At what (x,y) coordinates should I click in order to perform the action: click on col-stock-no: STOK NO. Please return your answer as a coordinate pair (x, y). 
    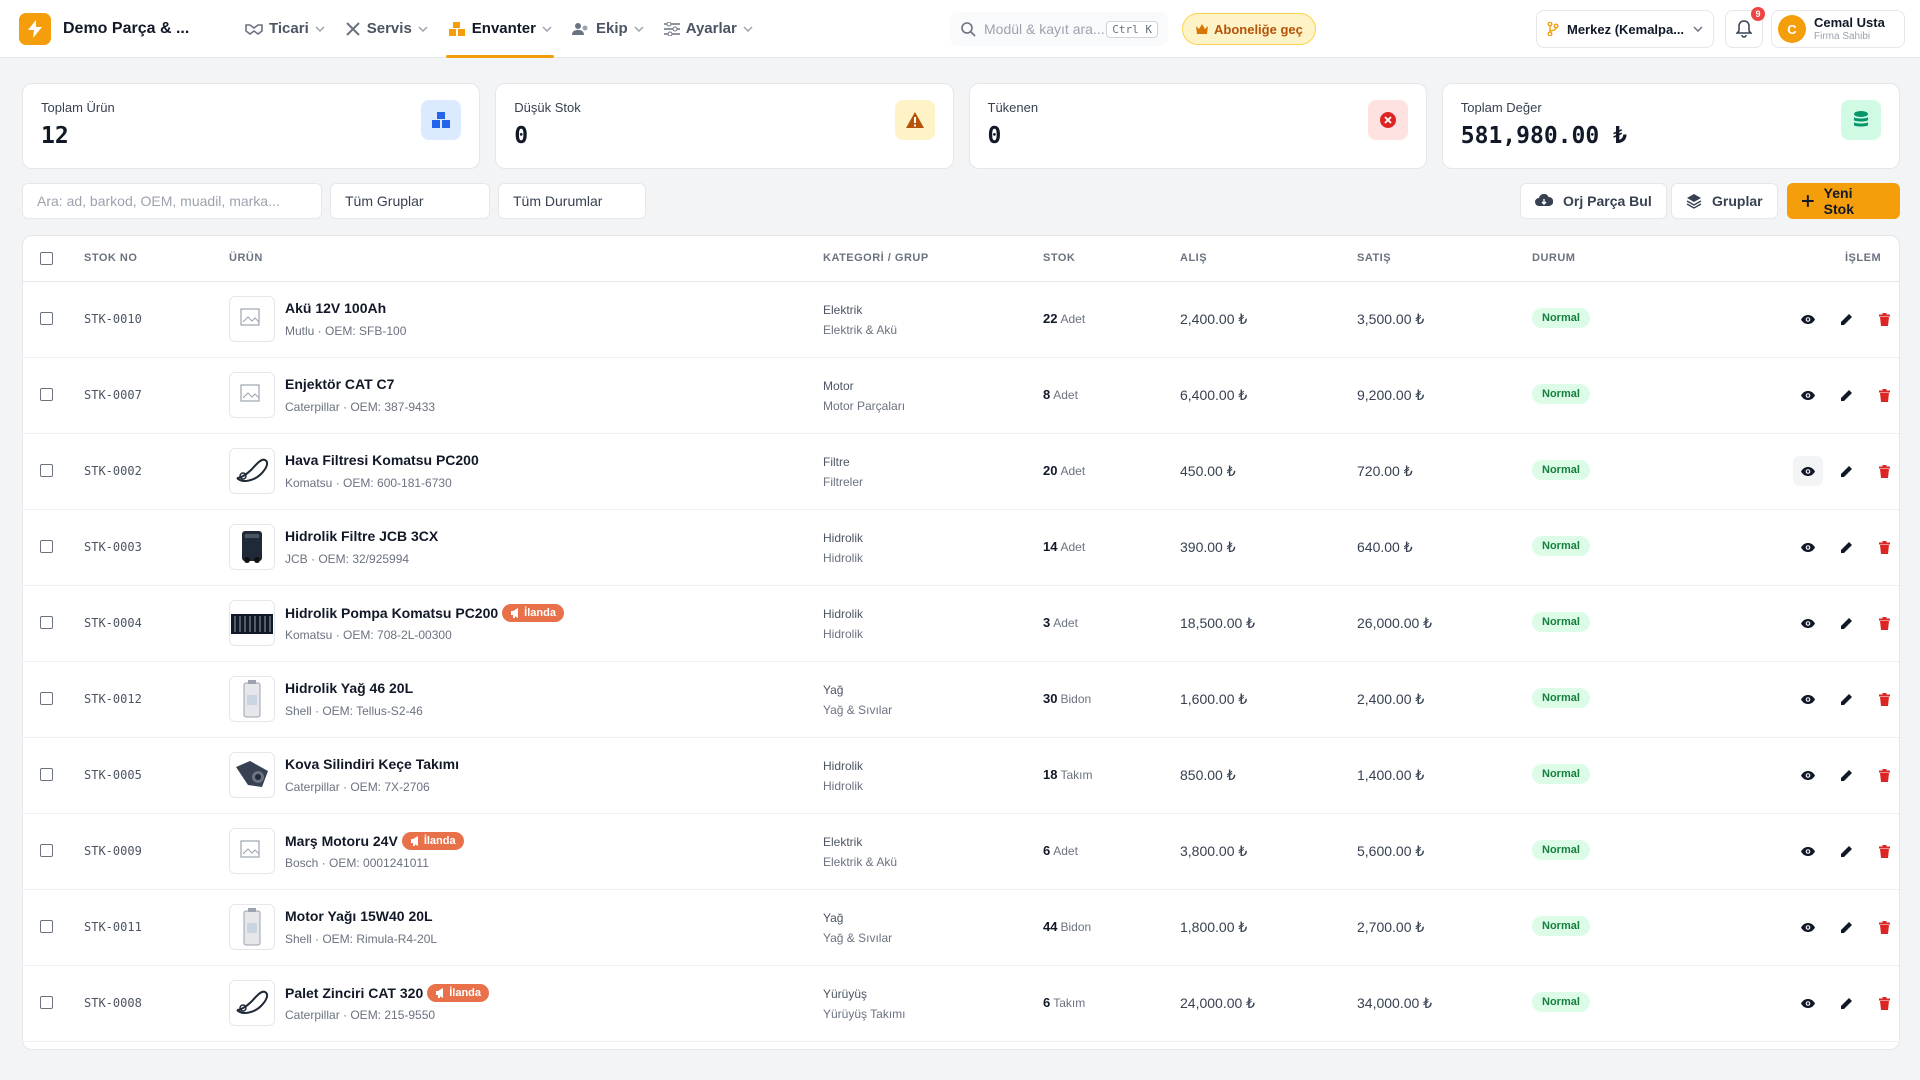
    Looking at the image, I should click on (110, 258).